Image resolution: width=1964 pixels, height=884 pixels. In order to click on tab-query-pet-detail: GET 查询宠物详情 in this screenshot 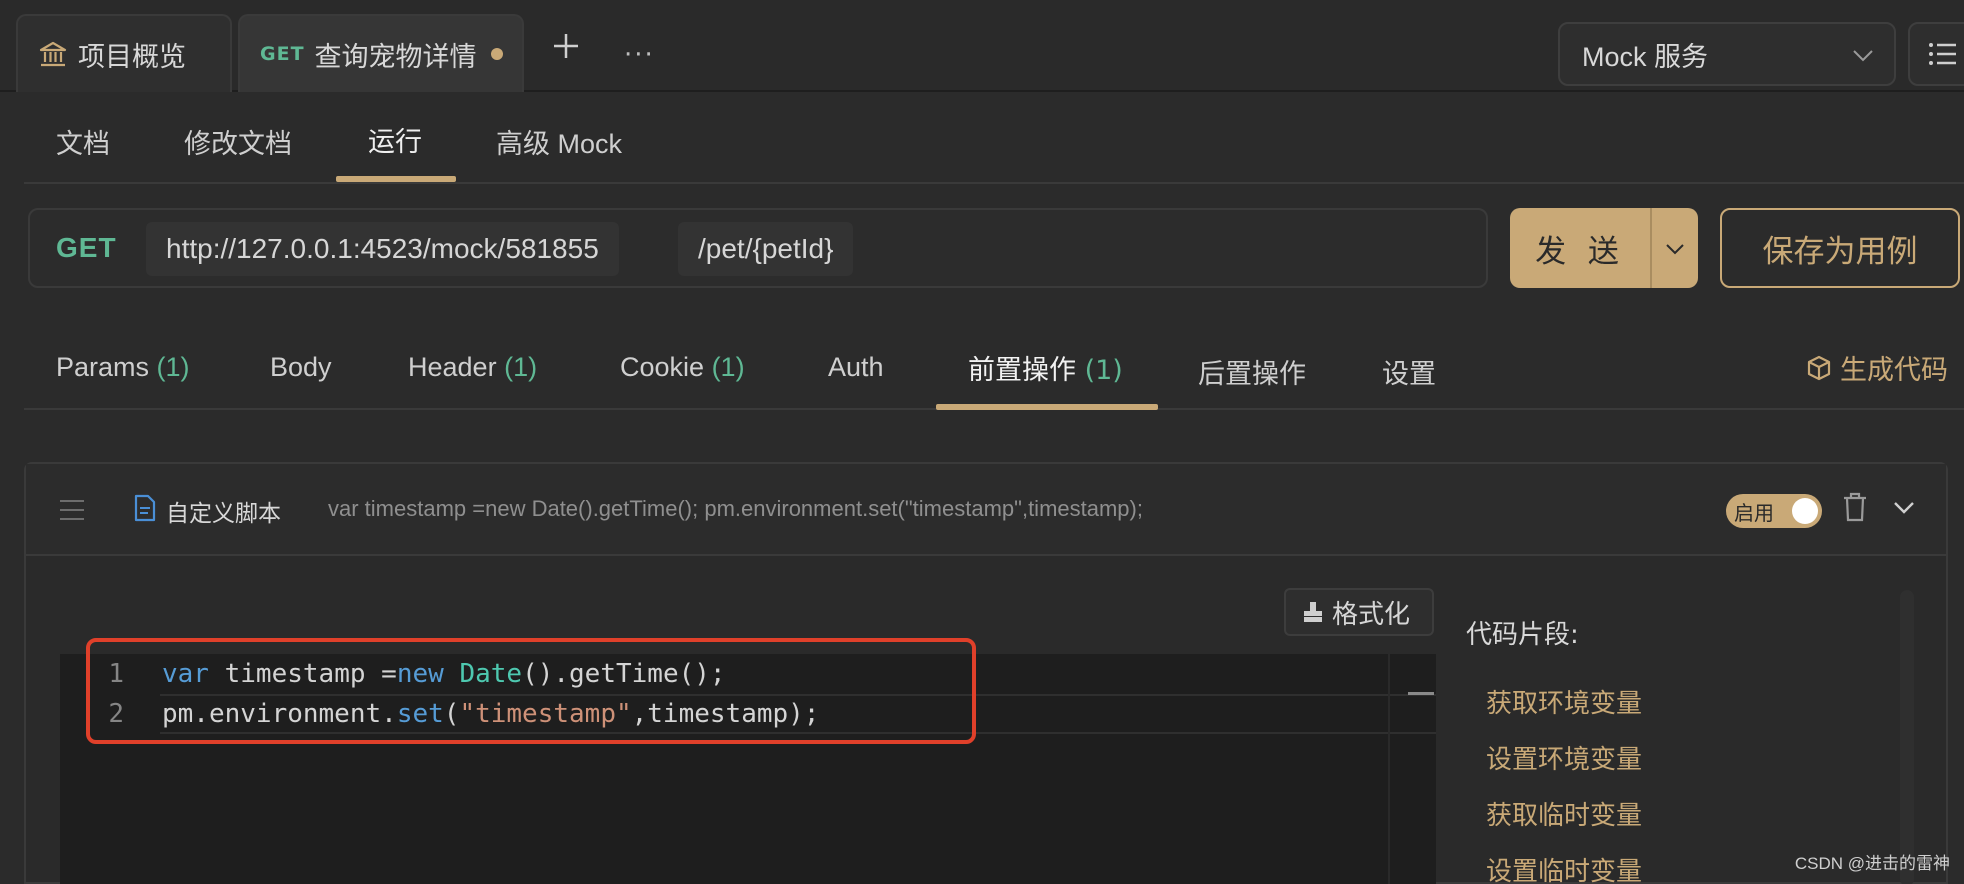, I will do `click(381, 53)`.